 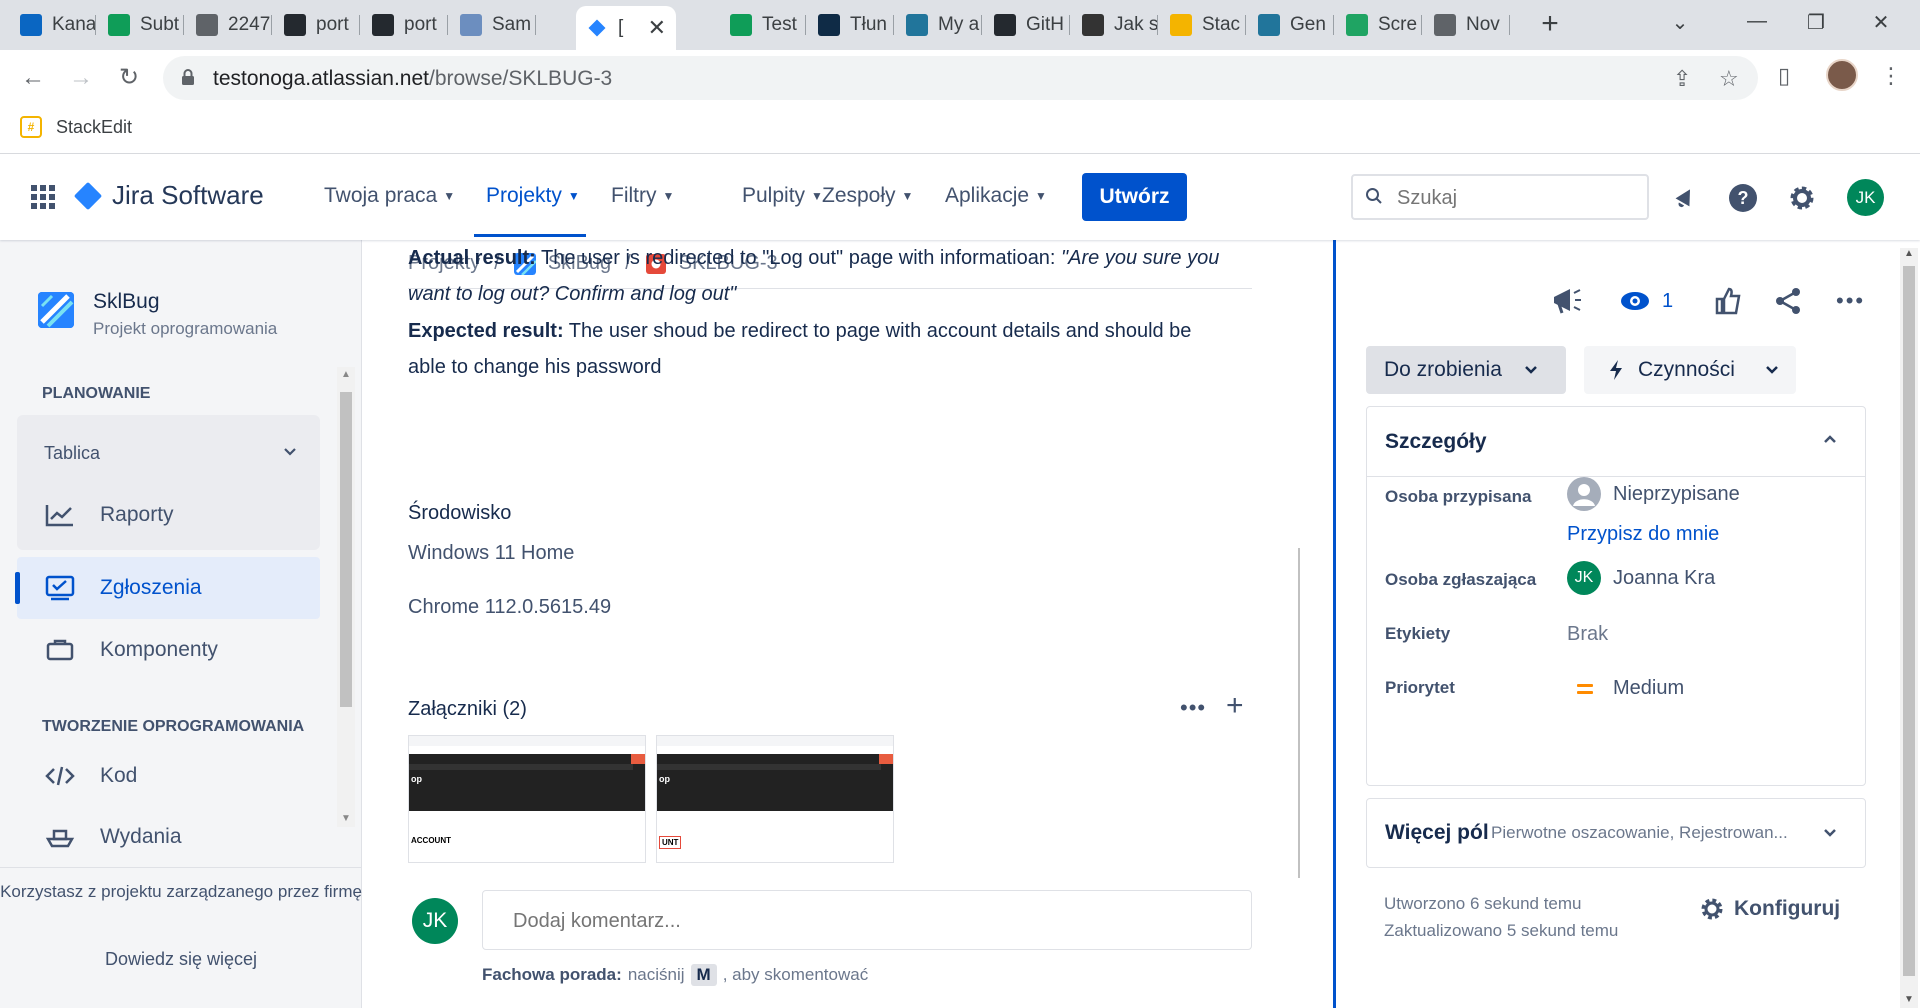 I want to click on forward-button: →, so click(x=81, y=78).